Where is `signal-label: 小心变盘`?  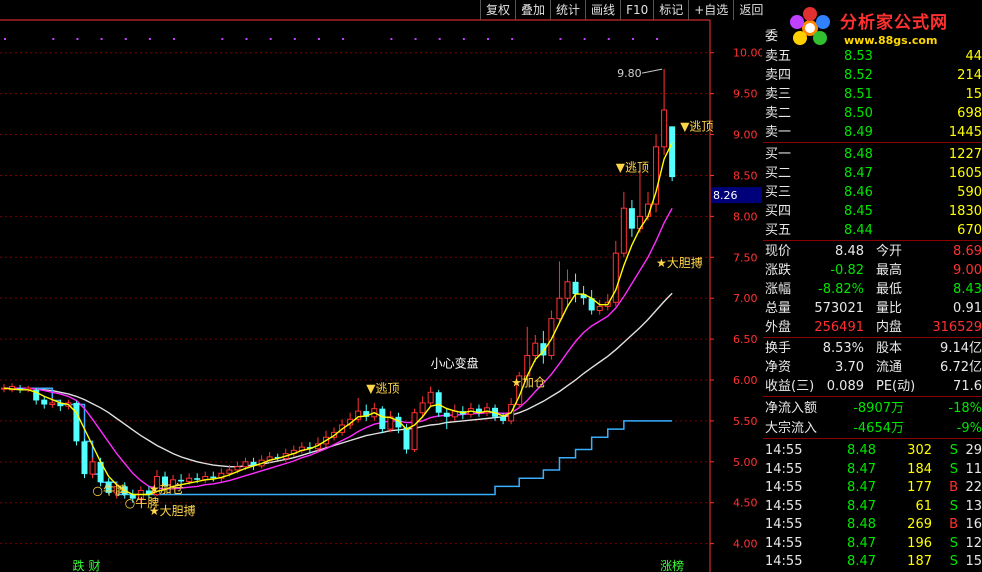 signal-label: 小心变盘 is located at coordinates (455, 363).